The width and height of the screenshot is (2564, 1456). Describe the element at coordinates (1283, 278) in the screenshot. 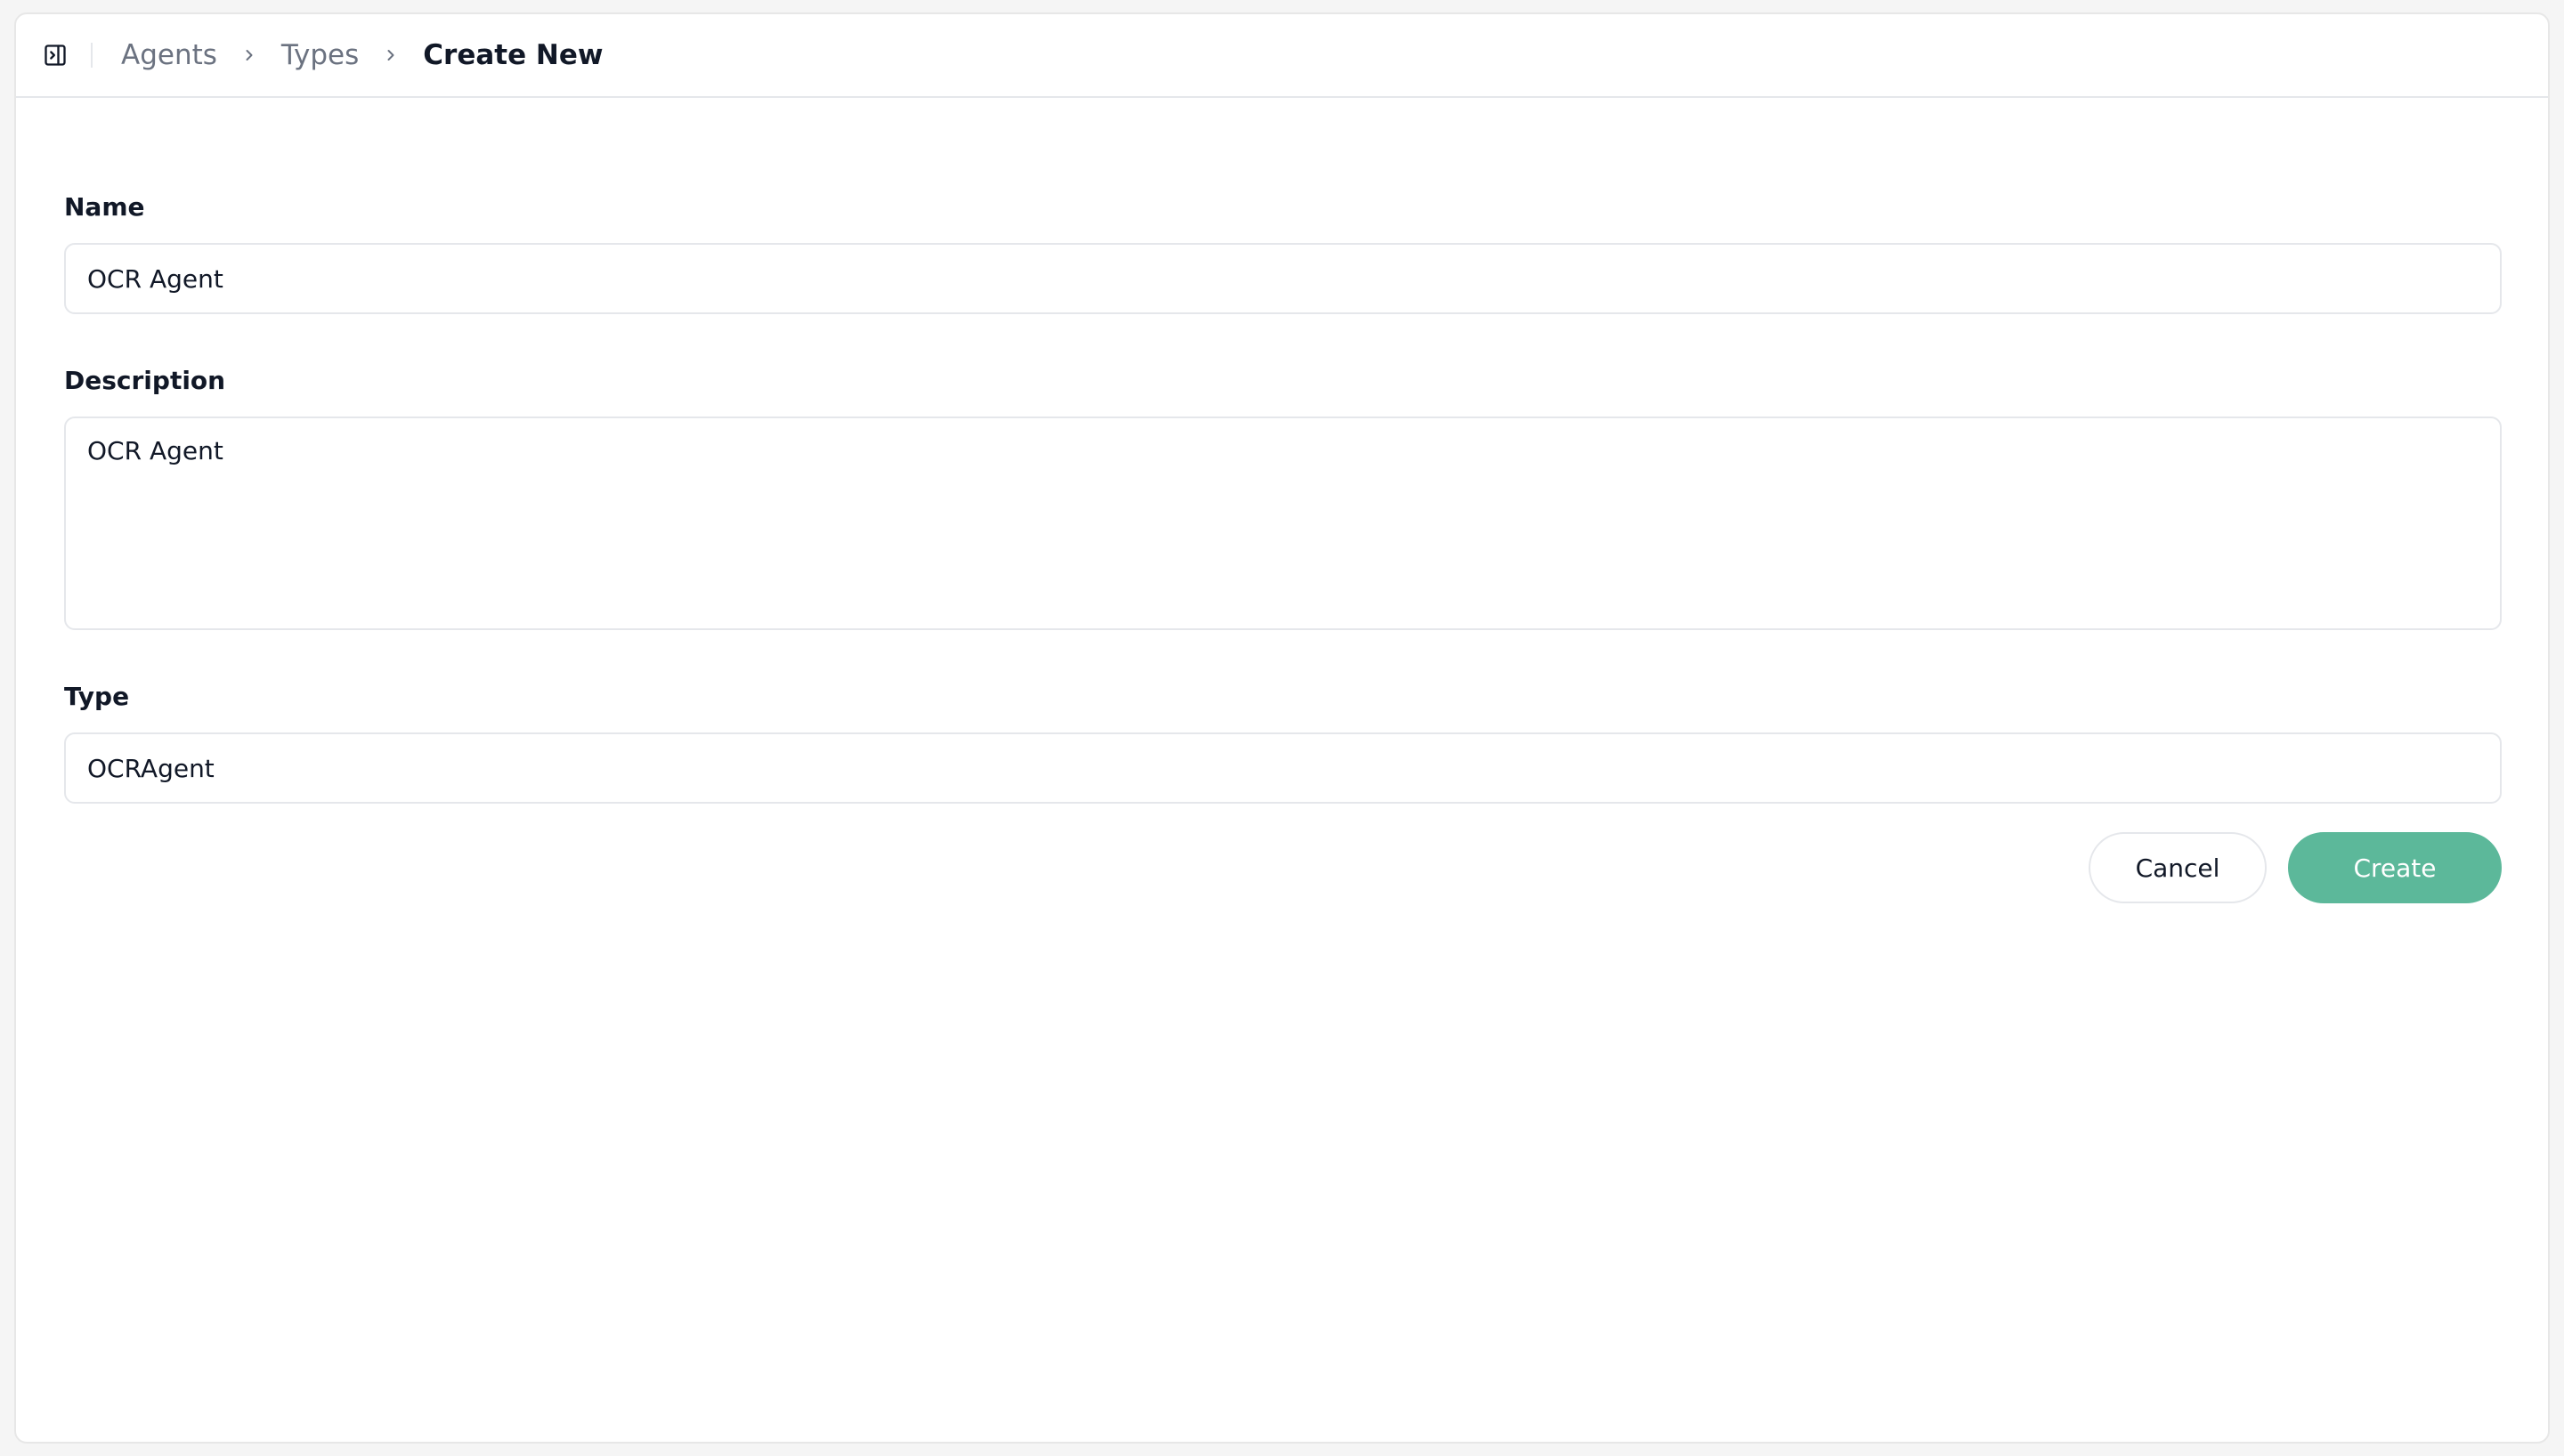

I see `name-input` at that location.